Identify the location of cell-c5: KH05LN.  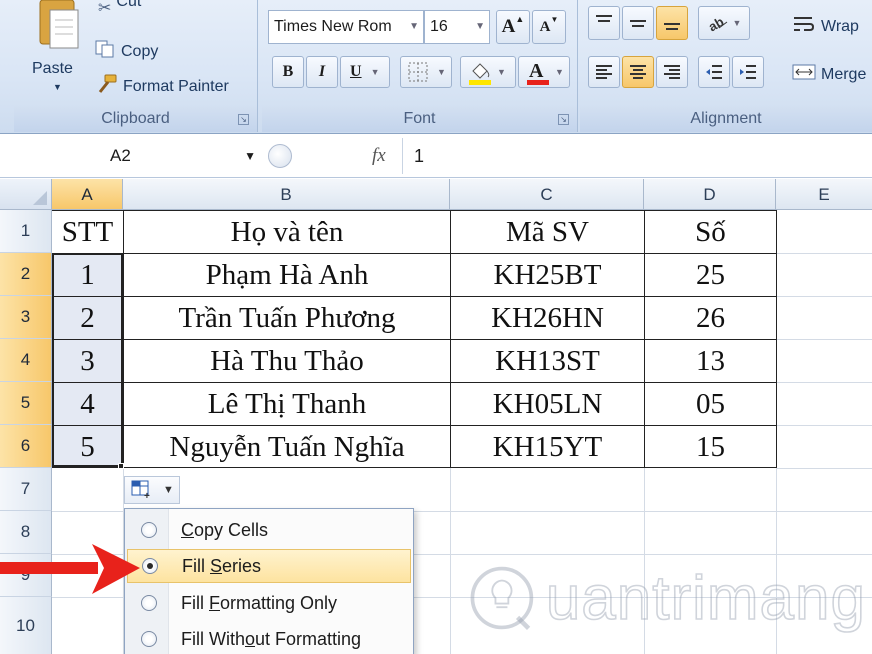
(547, 404).